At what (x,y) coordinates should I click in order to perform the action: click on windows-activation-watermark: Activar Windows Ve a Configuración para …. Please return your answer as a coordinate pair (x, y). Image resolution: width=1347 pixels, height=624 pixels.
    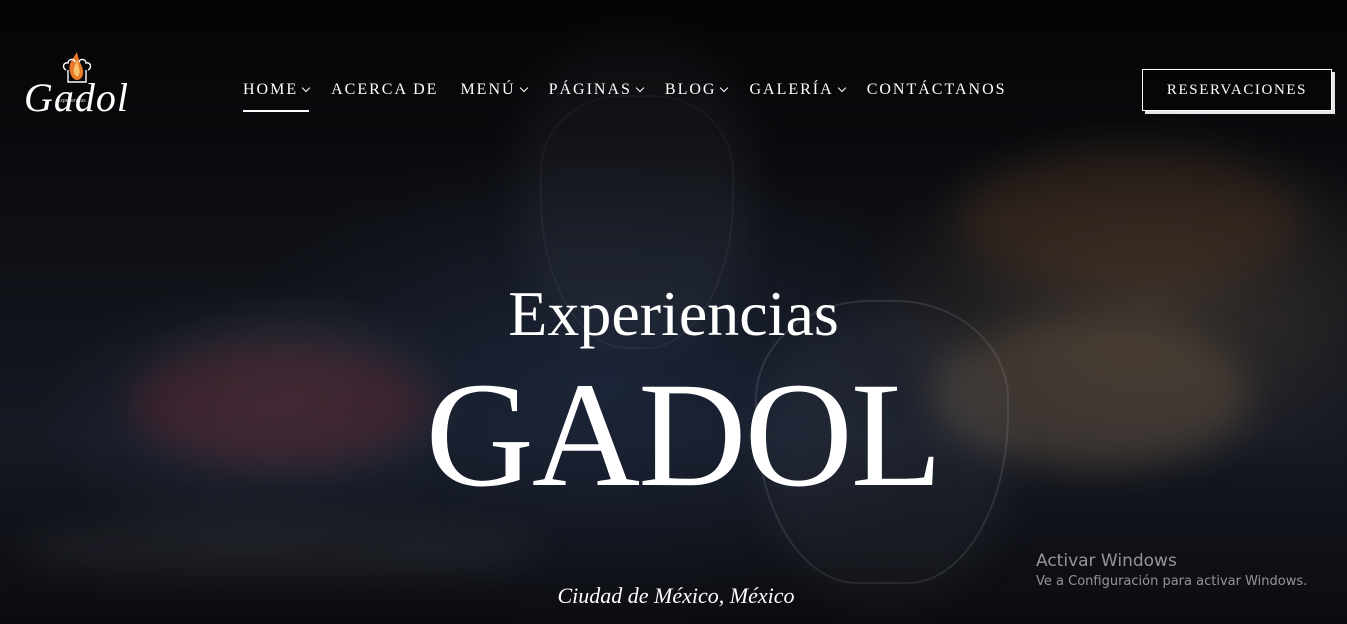
    Looking at the image, I should click on (1171, 571).